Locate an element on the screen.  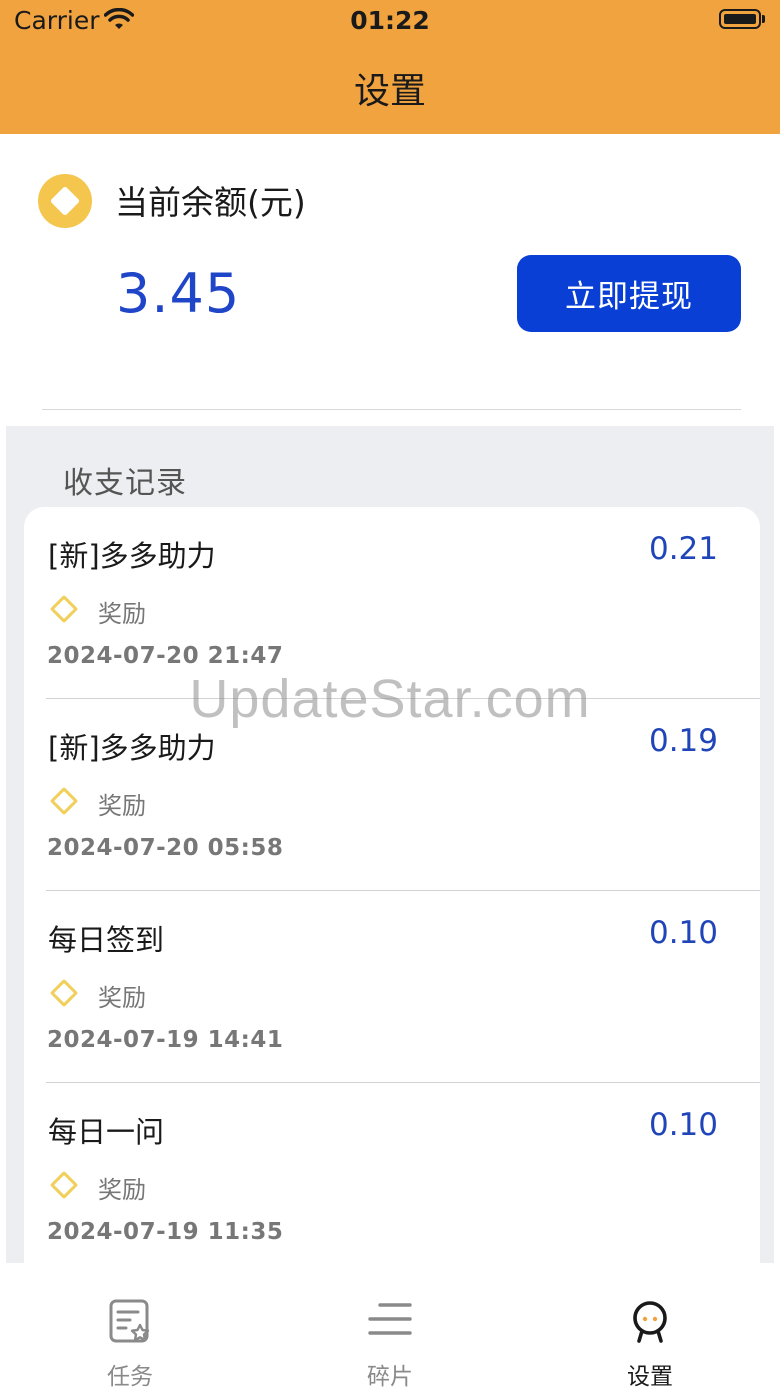
record-amount: 0.21 is located at coordinates (683, 549).